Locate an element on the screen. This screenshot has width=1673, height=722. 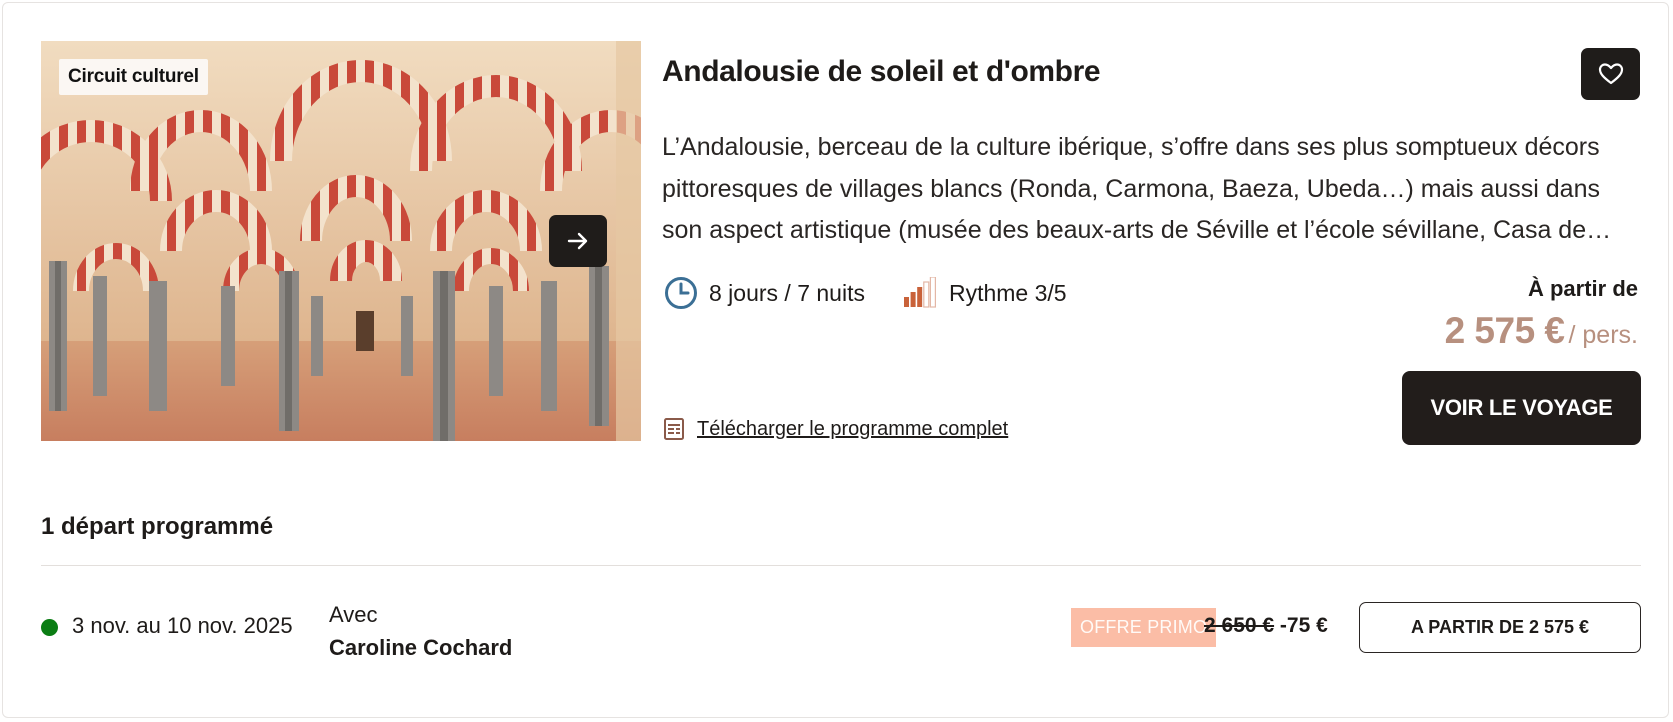
availability-dot is located at coordinates (49, 627).